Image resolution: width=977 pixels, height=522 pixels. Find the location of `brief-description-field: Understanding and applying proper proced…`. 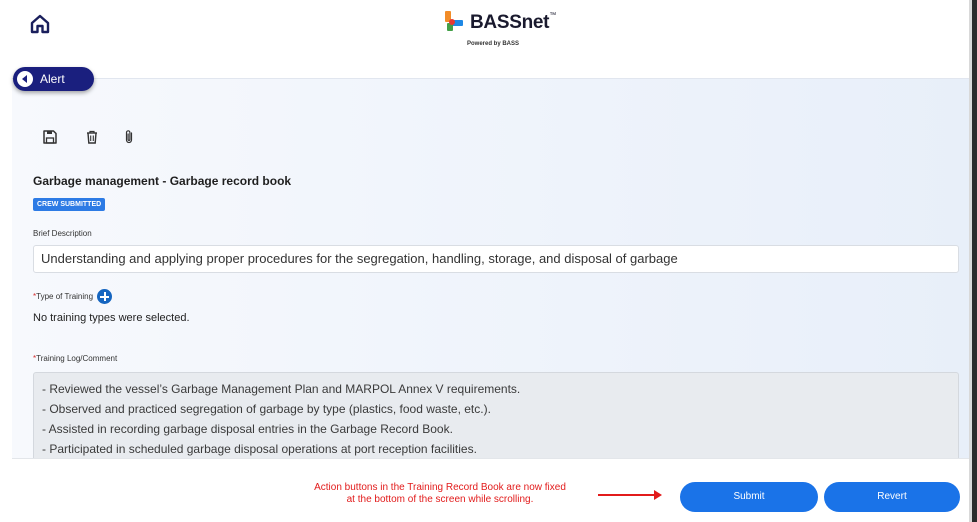

brief-description-field: Understanding and applying proper proced… is located at coordinates (496, 259).